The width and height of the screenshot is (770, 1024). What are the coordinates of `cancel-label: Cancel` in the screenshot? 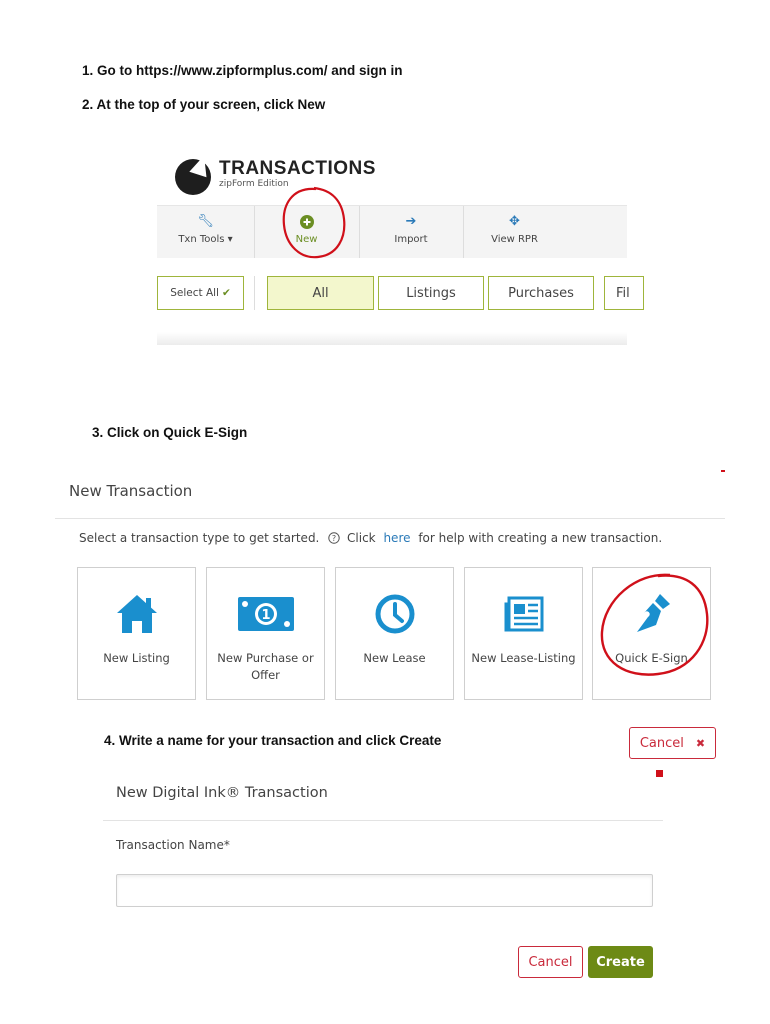 It's located at (661, 743).